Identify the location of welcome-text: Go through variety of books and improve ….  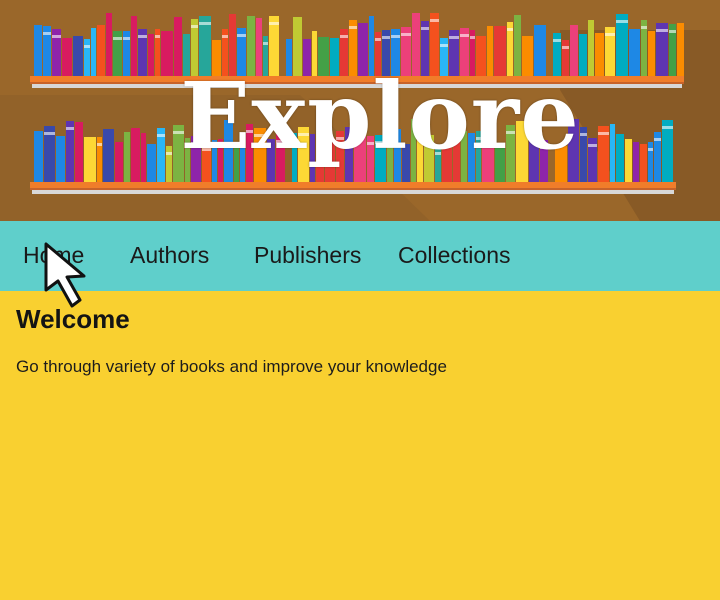
(231, 366).